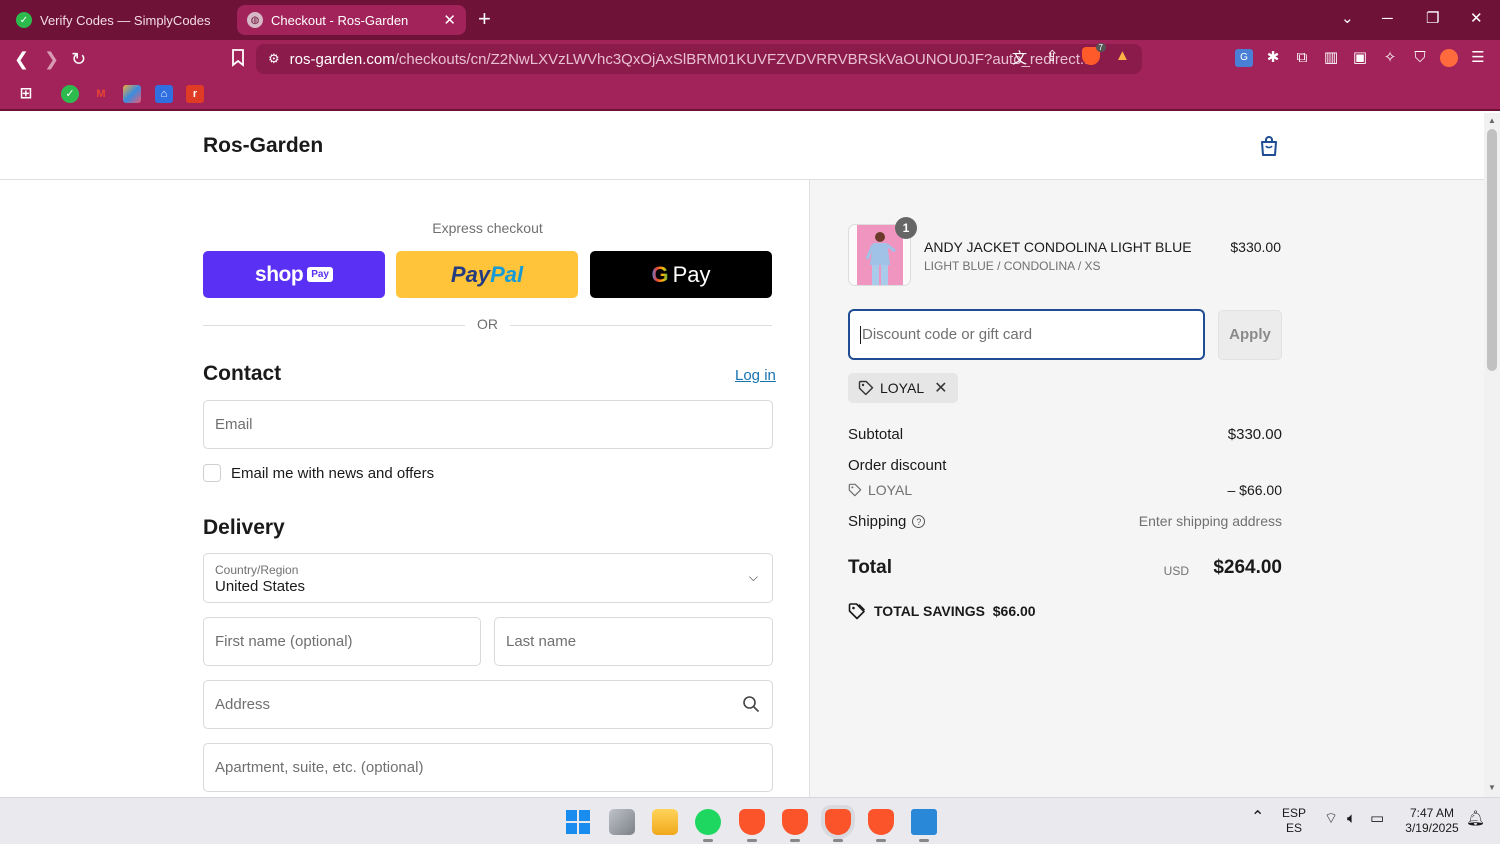  Describe the element at coordinates (622, 822) in the screenshot. I see `task-view-icon` at that location.